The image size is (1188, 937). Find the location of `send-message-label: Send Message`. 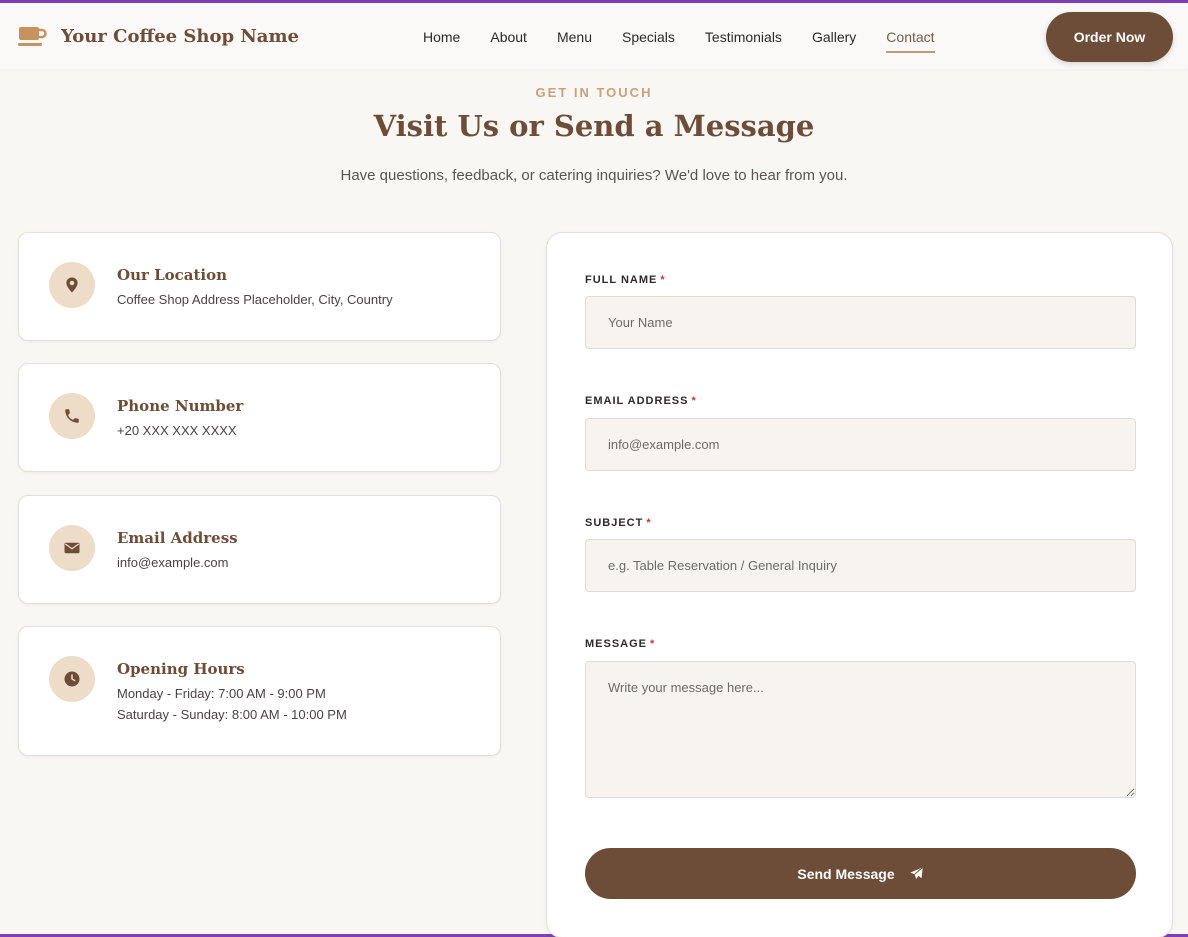

send-message-label: Send Message is located at coordinates (846, 873).